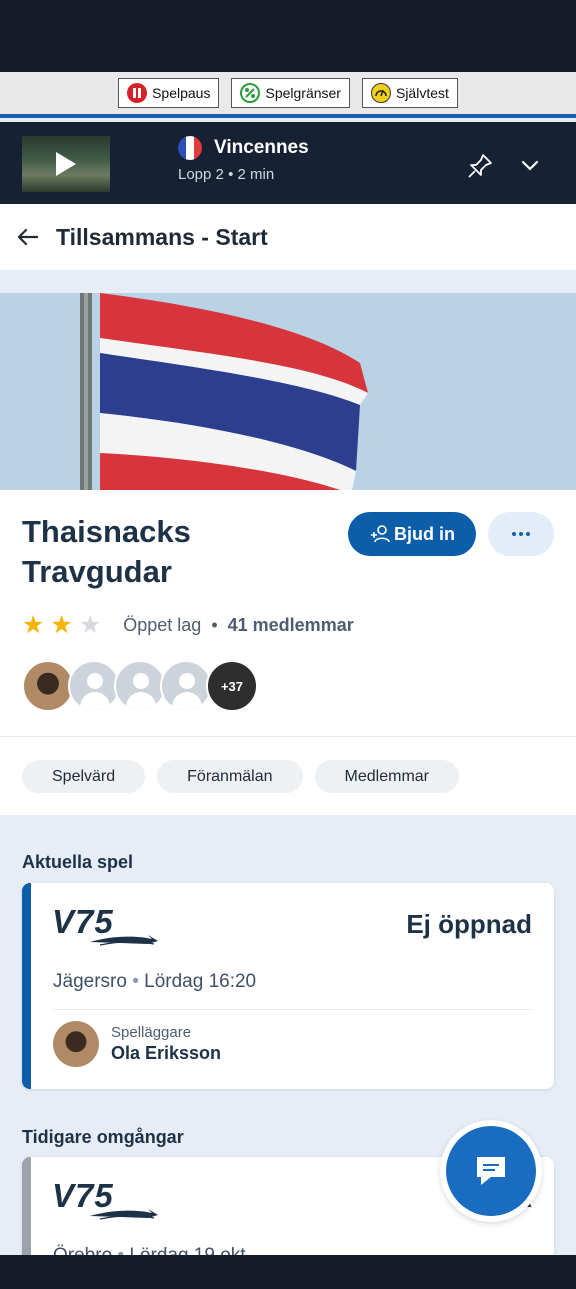 The width and height of the screenshot is (576, 1289). What do you see at coordinates (469, 924) in the screenshot?
I see `game-status: Ej öppnad` at bounding box center [469, 924].